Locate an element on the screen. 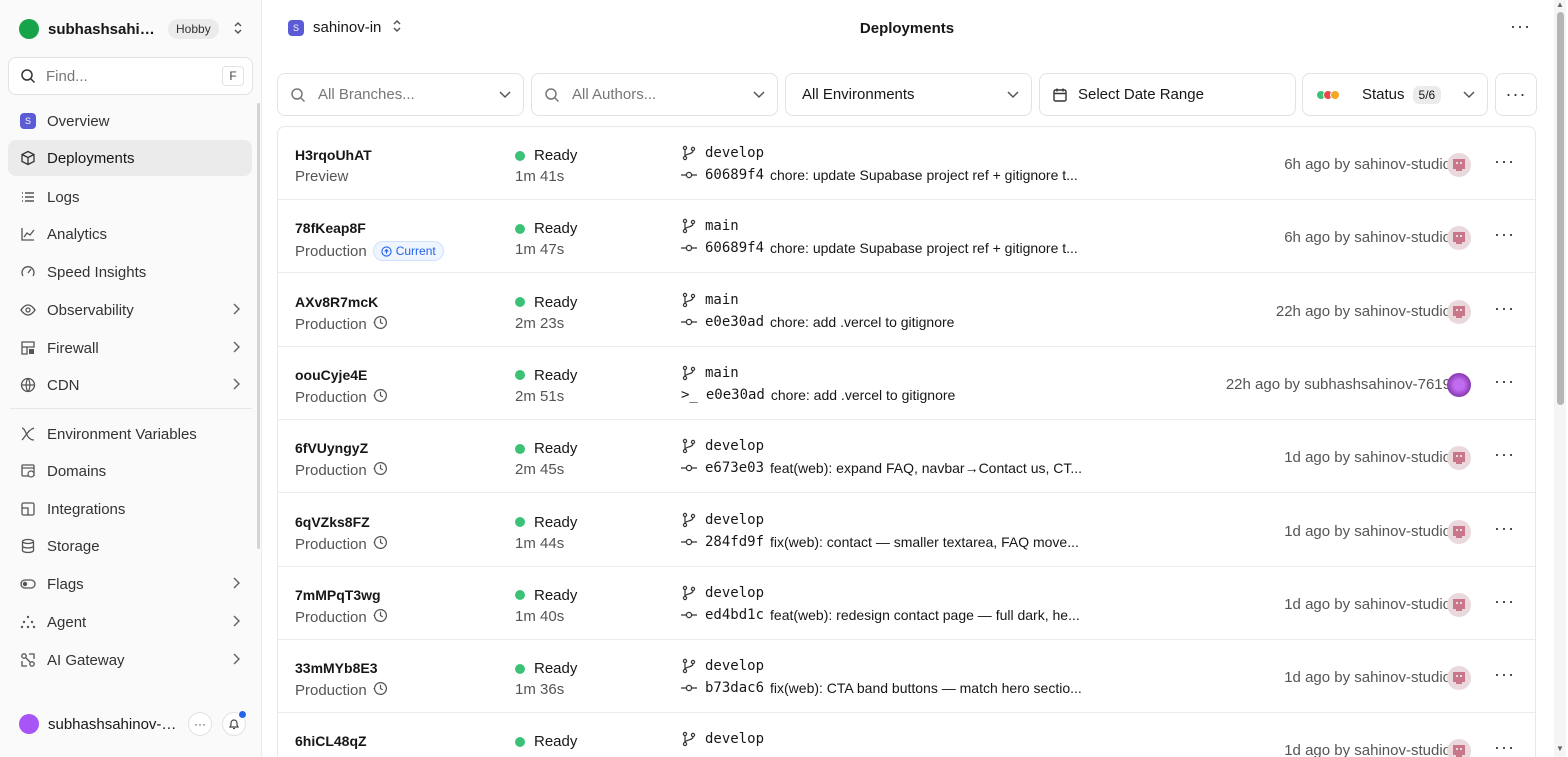 This screenshot has height=757, width=1568. sidebar-item-logs: Logs is located at coordinates (130, 197).